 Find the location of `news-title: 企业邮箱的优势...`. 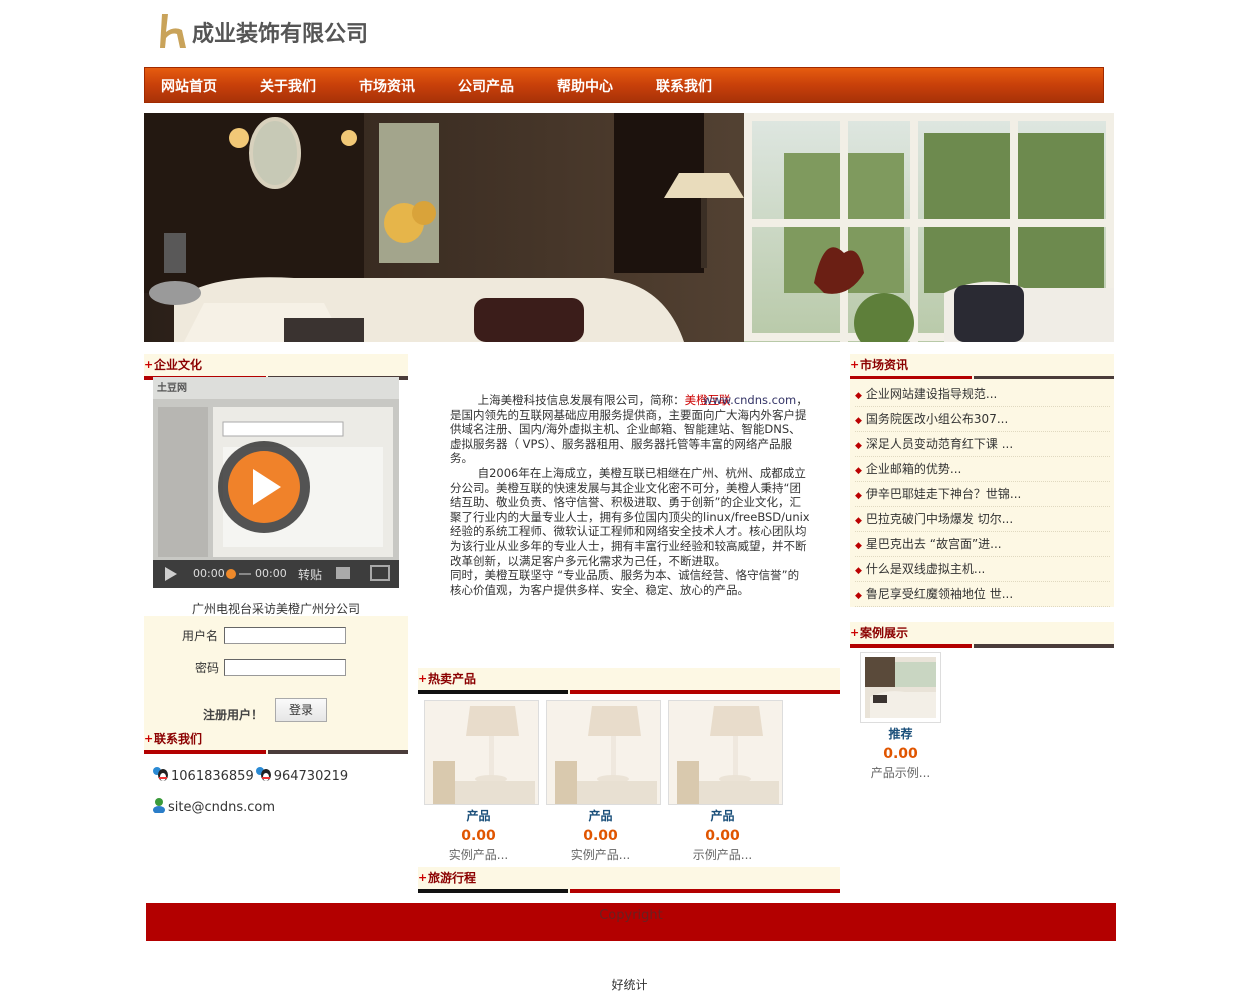

news-title: 企业邮箱的优势... is located at coordinates (913, 469).